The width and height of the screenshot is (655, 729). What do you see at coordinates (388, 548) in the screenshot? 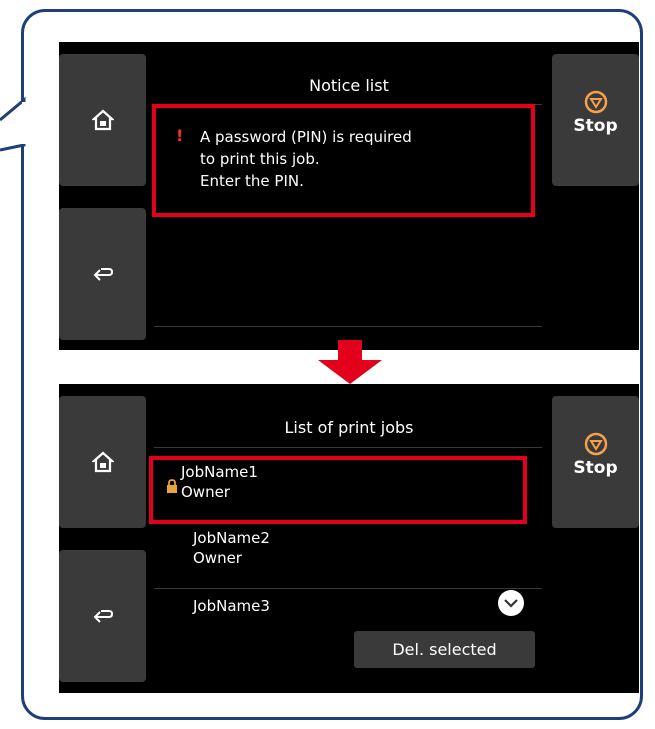
I see `job-row: JobName2 Owner` at bounding box center [388, 548].